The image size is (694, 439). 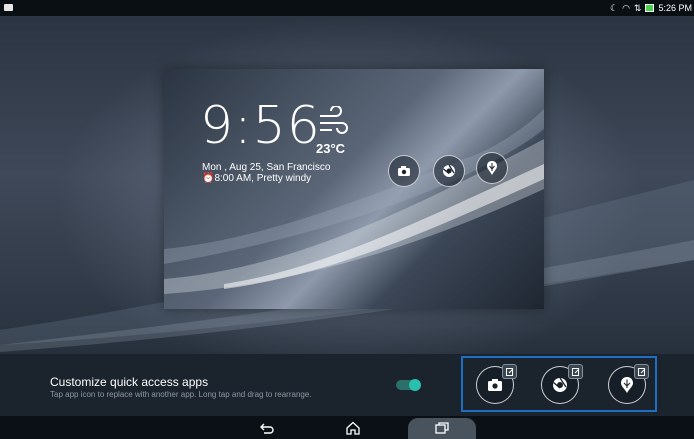 What do you see at coordinates (495, 385) in the screenshot?
I see `camera-icon` at bounding box center [495, 385].